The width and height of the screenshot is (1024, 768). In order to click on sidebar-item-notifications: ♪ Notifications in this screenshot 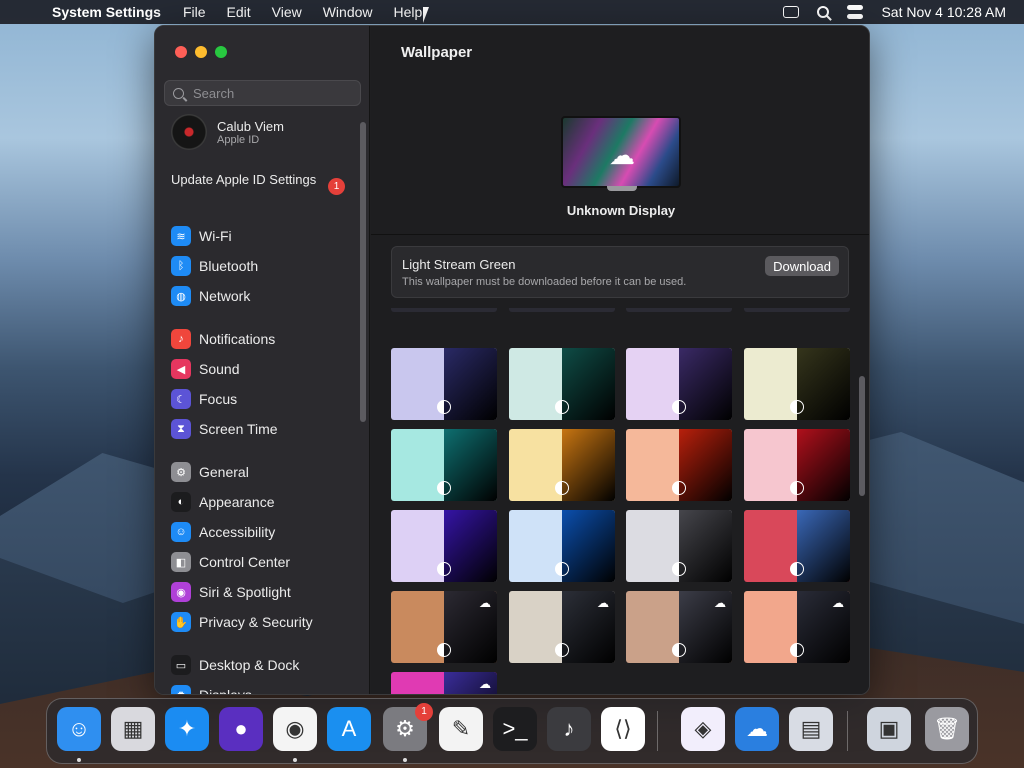, I will do `click(266, 339)`.